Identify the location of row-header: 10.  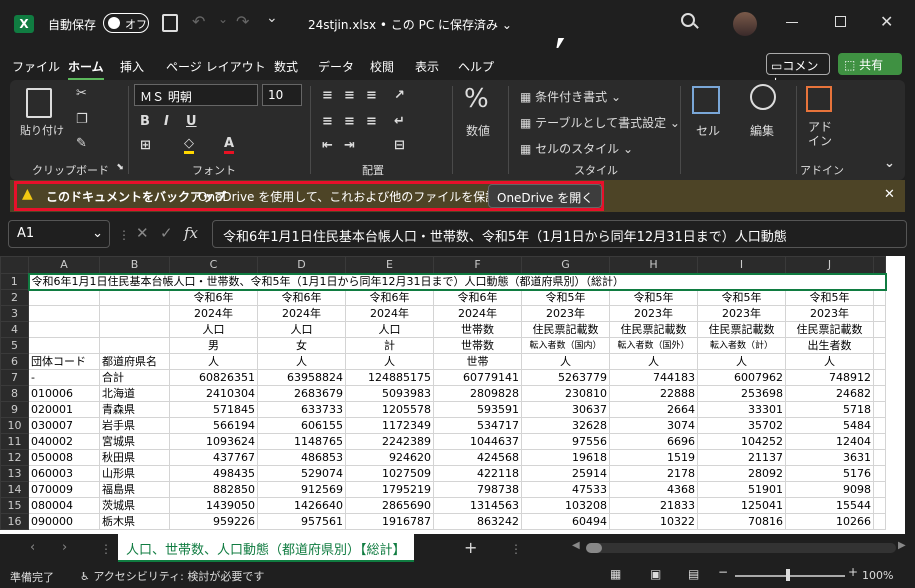
(14, 425).